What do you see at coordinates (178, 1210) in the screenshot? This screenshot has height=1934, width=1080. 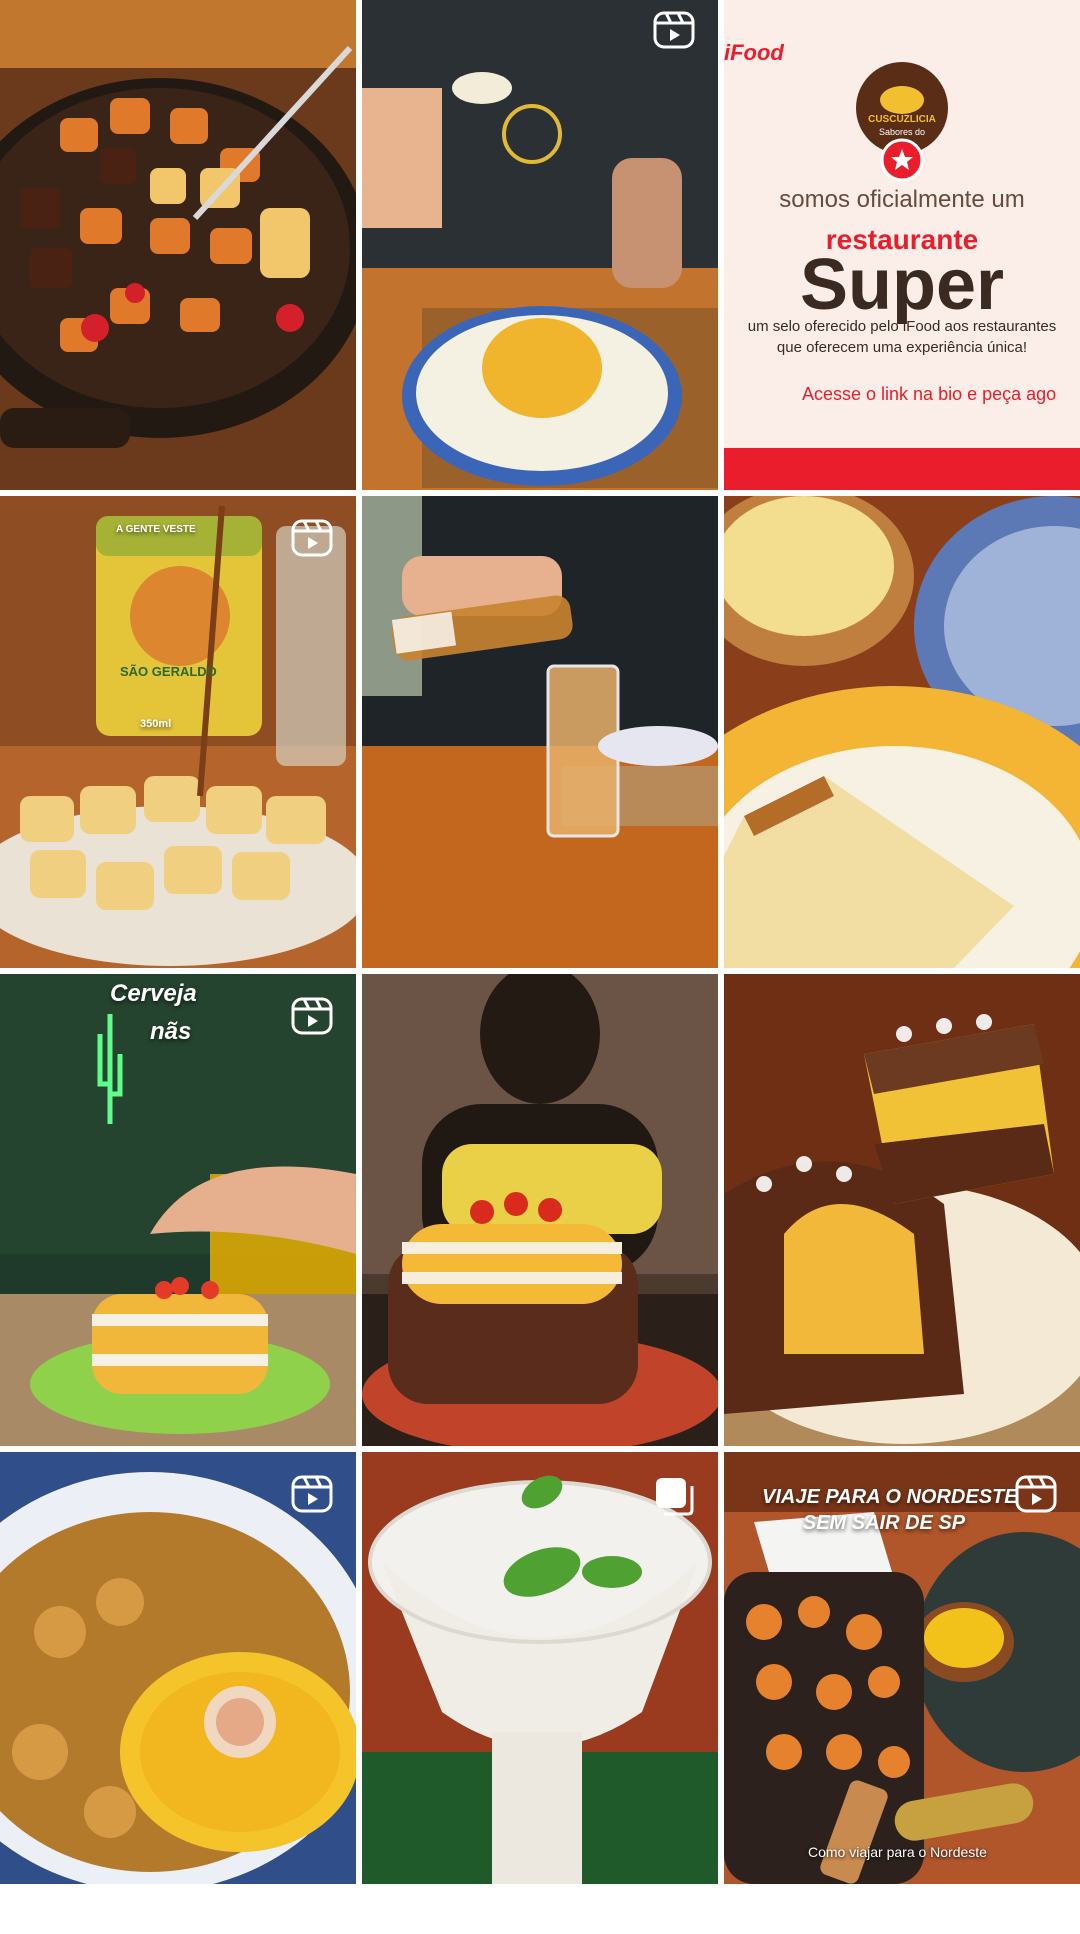 I see `grid-post-7: Cerveja nãs` at bounding box center [178, 1210].